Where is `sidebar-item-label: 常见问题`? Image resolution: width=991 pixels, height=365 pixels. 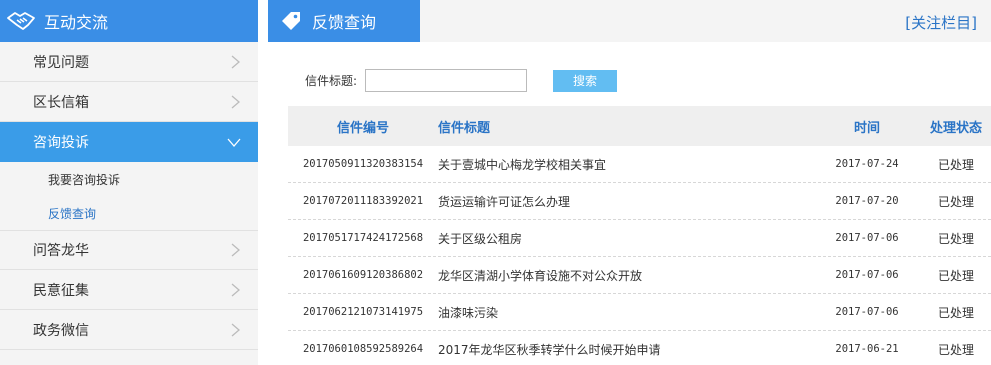
sidebar-item-label: 常见问题 is located at coordinates (61, 62).